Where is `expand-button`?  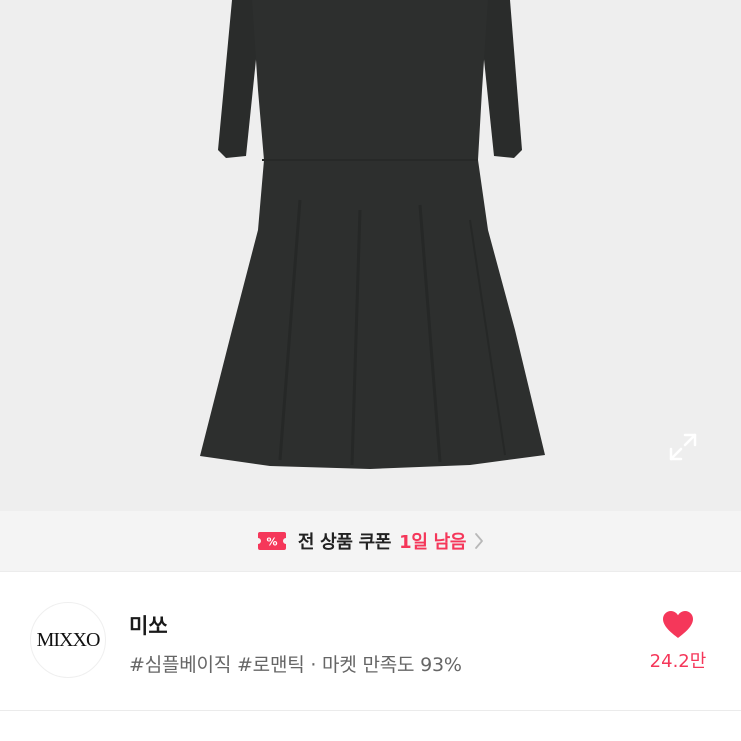
expand-button is located at coordinates (690, 454).